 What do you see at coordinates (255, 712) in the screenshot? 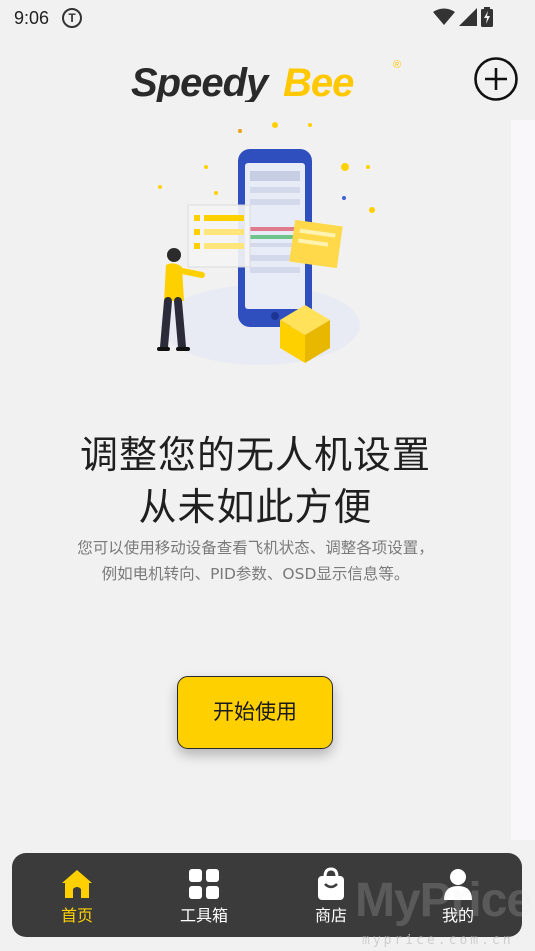
I see `start-button: 开始使用` at bounding box center [255, 712].